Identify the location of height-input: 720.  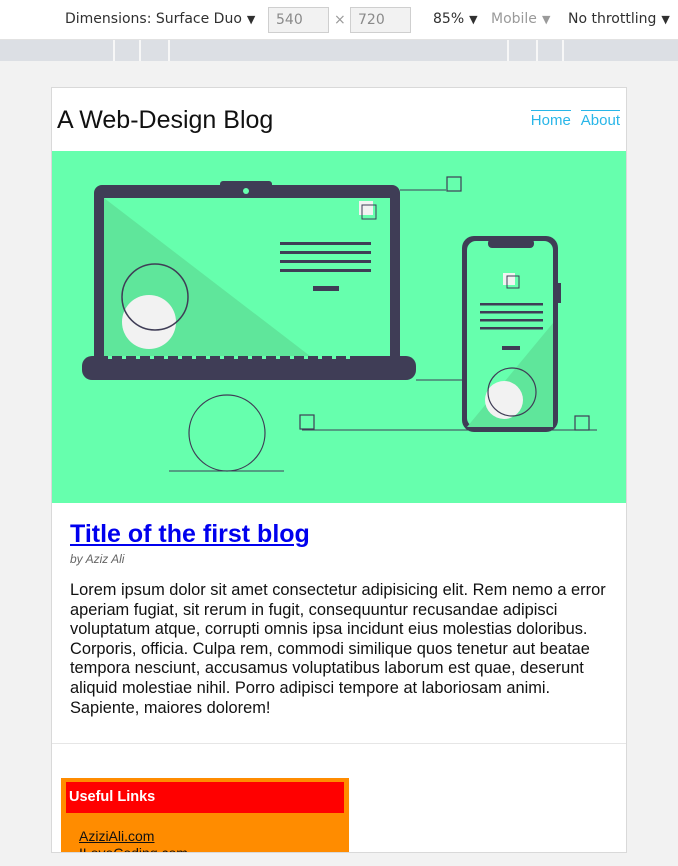
(380, 20).